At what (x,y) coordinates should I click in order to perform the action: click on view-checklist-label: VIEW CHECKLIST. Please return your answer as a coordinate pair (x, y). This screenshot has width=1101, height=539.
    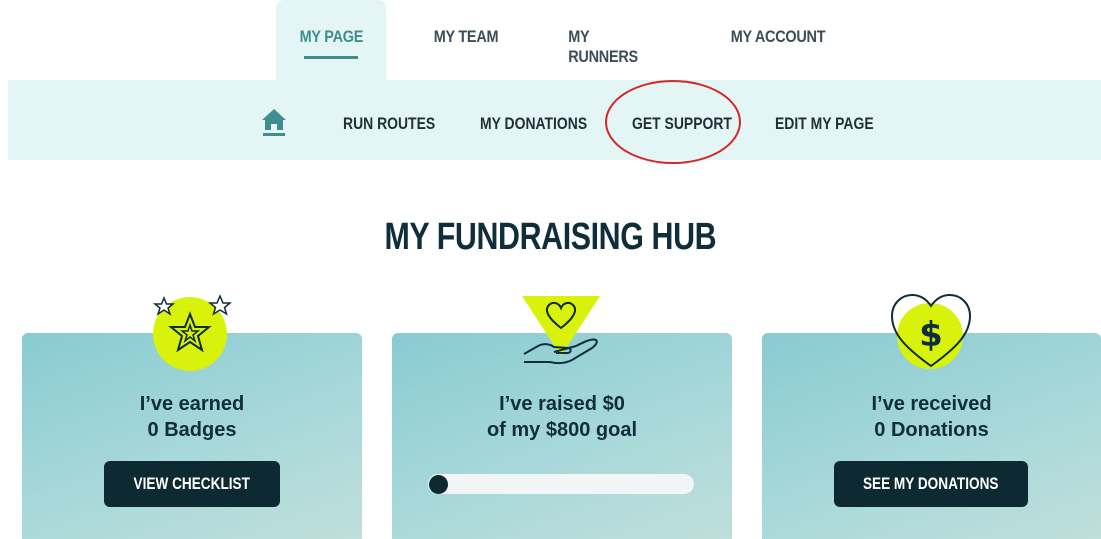
    Looking at the image, I should click on (192, 483).